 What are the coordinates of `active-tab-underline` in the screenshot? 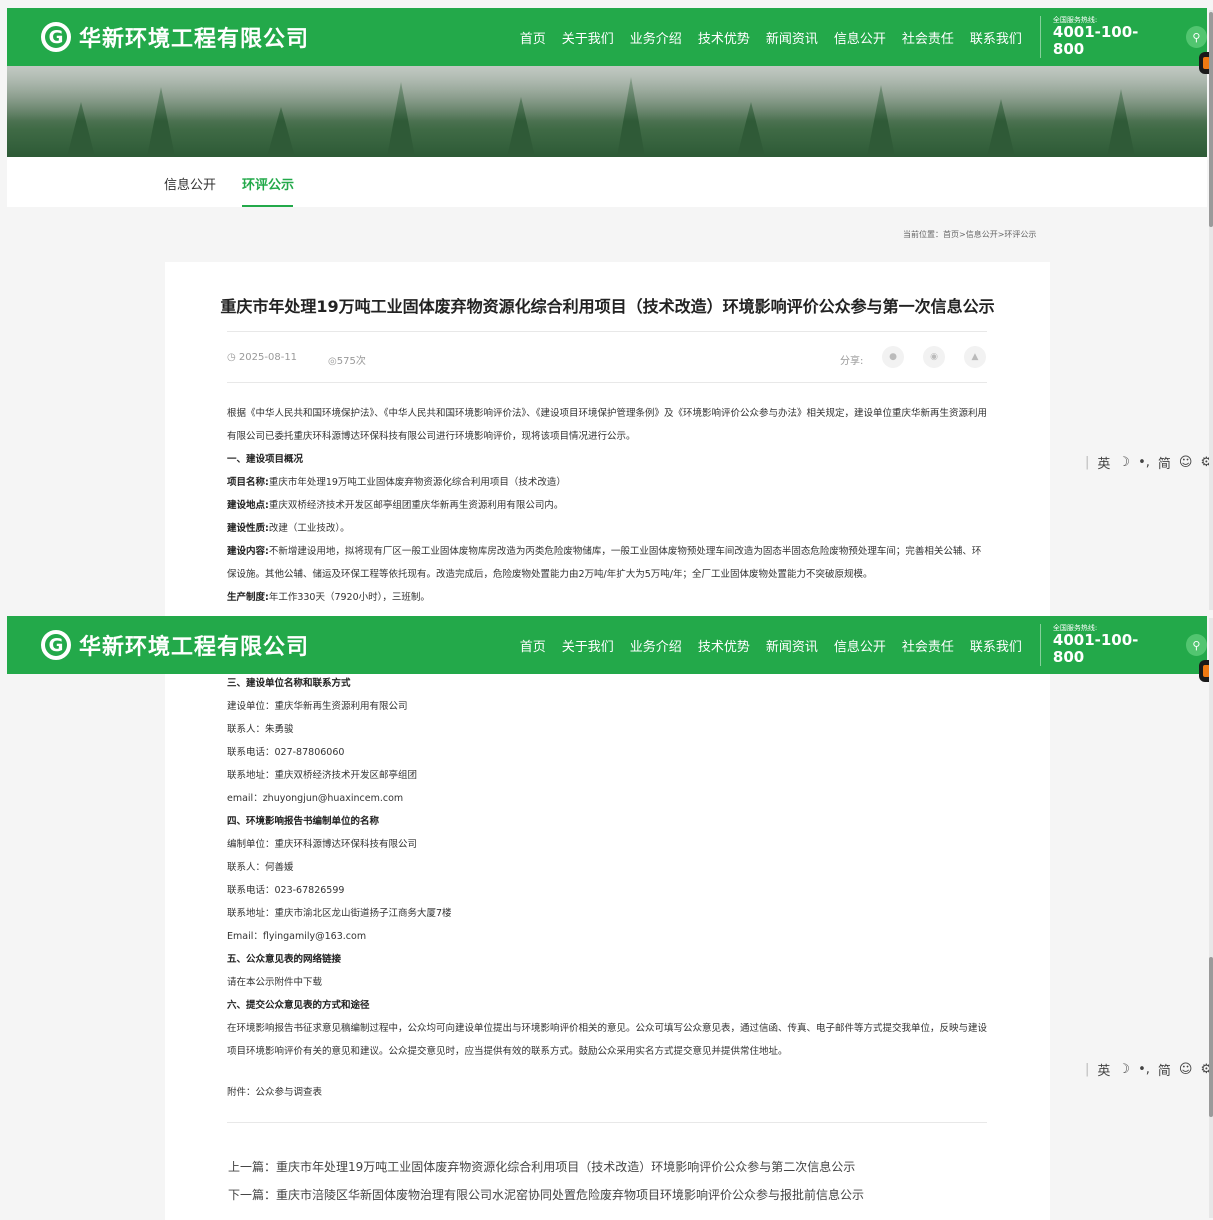 It's located at (267, 206).